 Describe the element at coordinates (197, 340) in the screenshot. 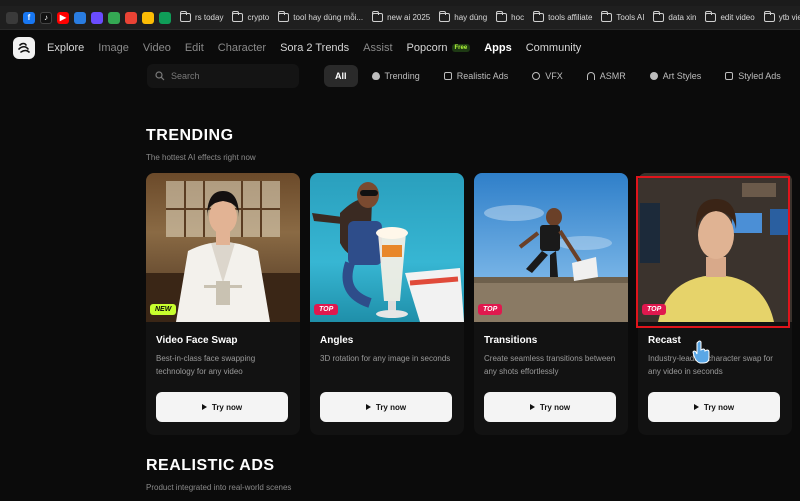

I see `card-title: Video Face Swap` at that location.